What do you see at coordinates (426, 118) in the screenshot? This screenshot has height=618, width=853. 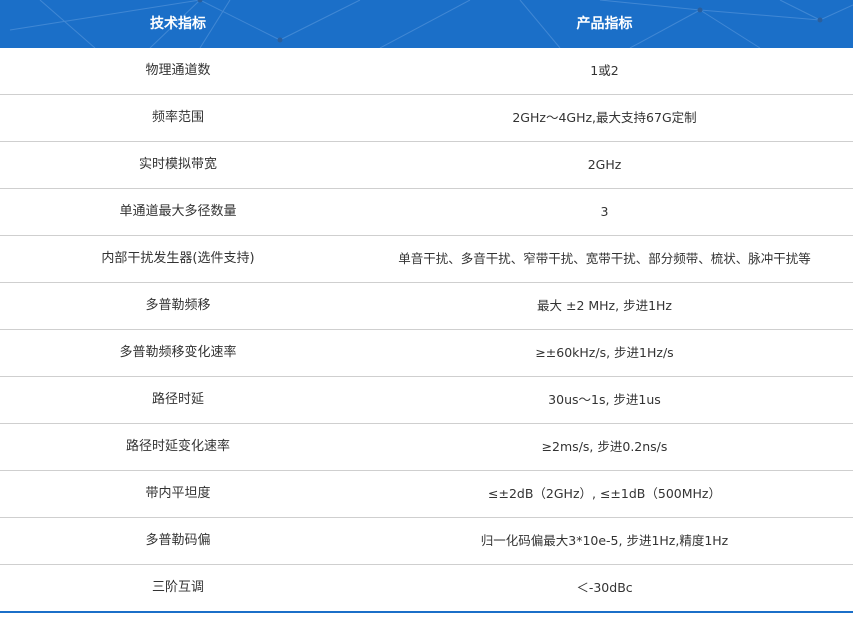 I see `table-row: 频率范围 2GHz～4GHz,最大支持67G定制` at bounding box center [426, 118].